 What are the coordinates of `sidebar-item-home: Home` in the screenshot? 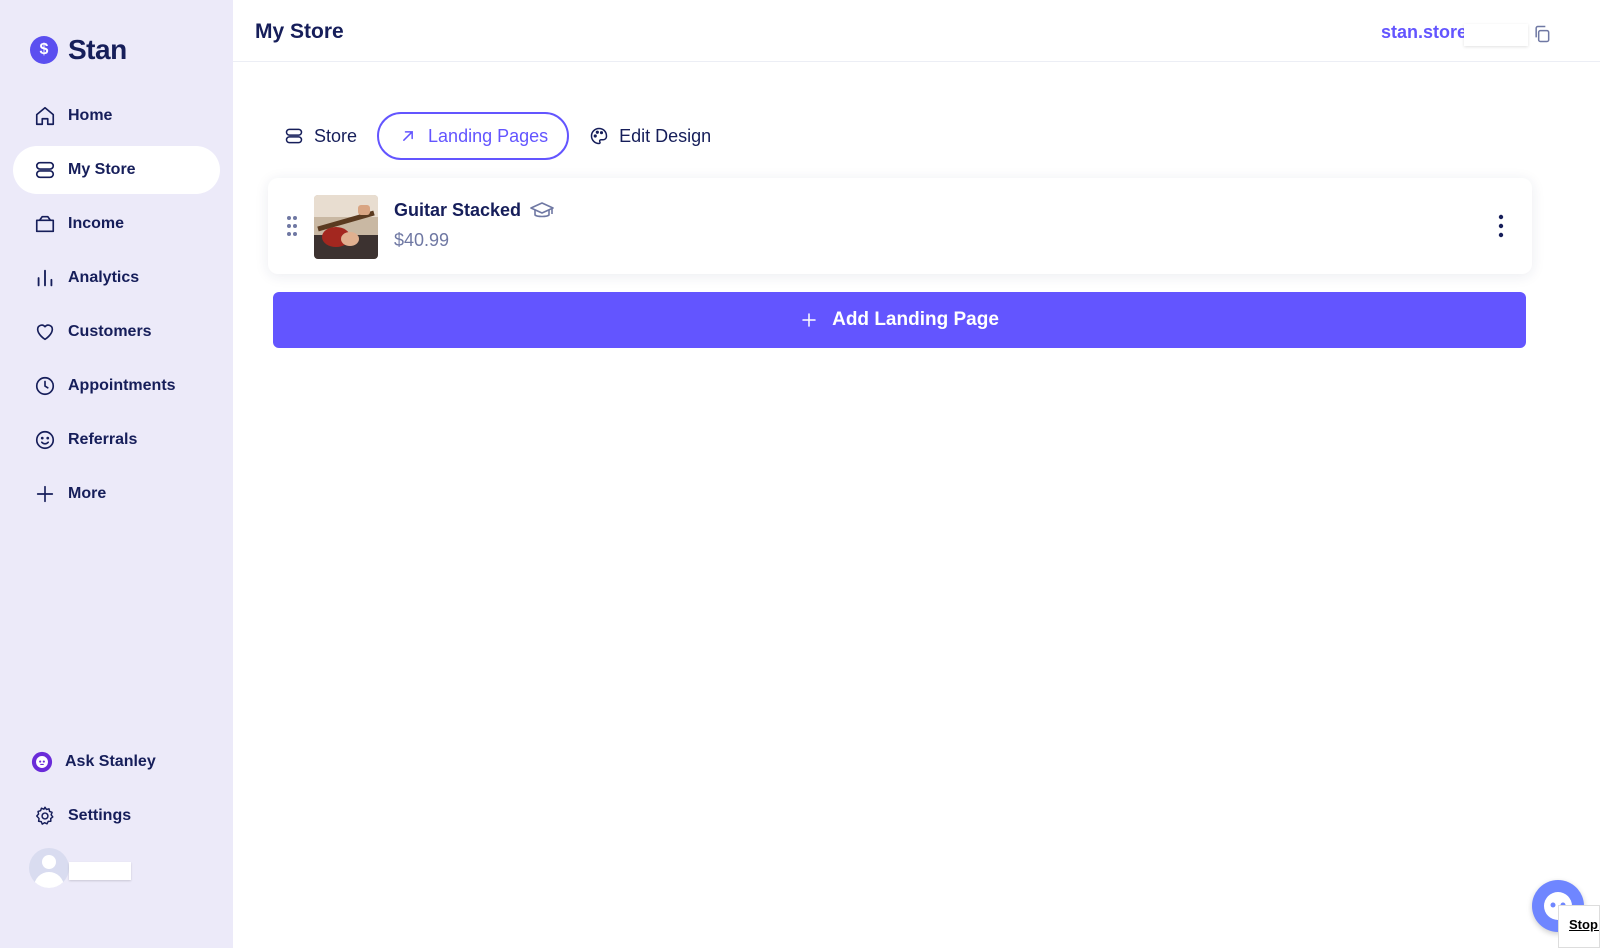 It's located at (116, 116).